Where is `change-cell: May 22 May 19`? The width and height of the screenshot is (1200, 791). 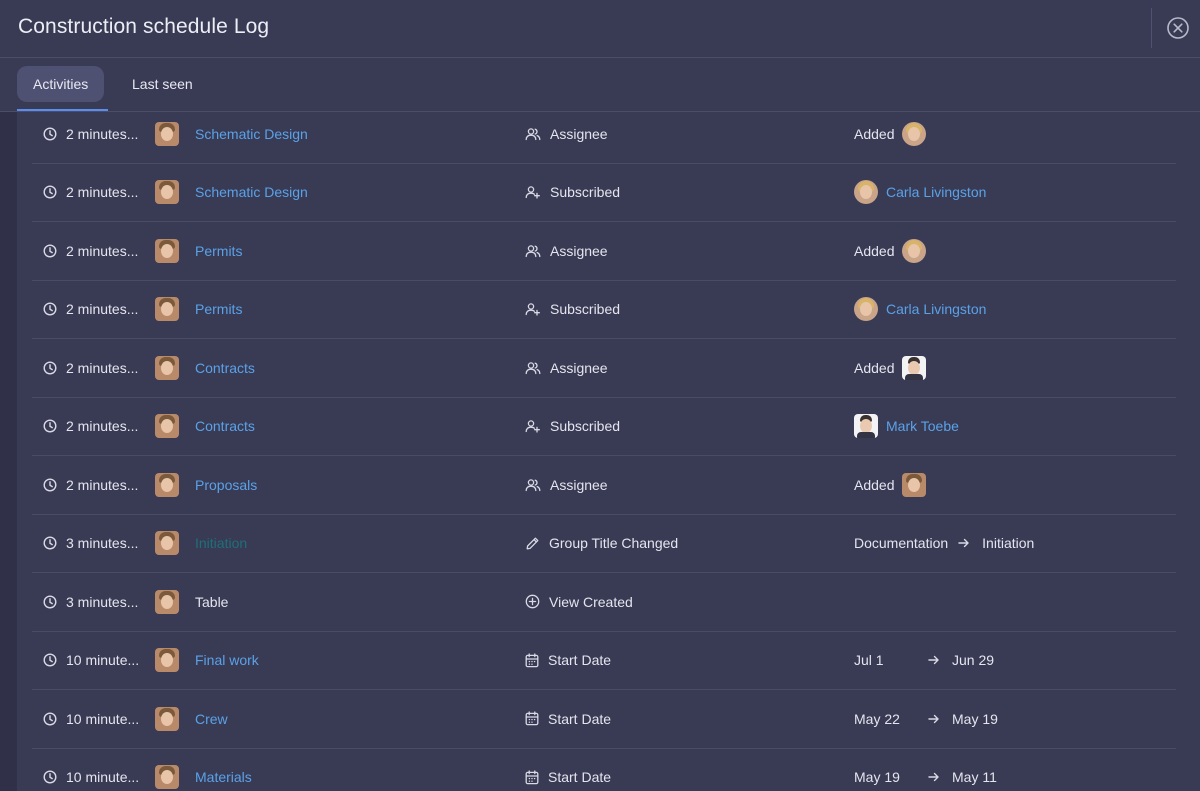 change-cell: May 22 May 19 is located at coordinates (1014, 718).